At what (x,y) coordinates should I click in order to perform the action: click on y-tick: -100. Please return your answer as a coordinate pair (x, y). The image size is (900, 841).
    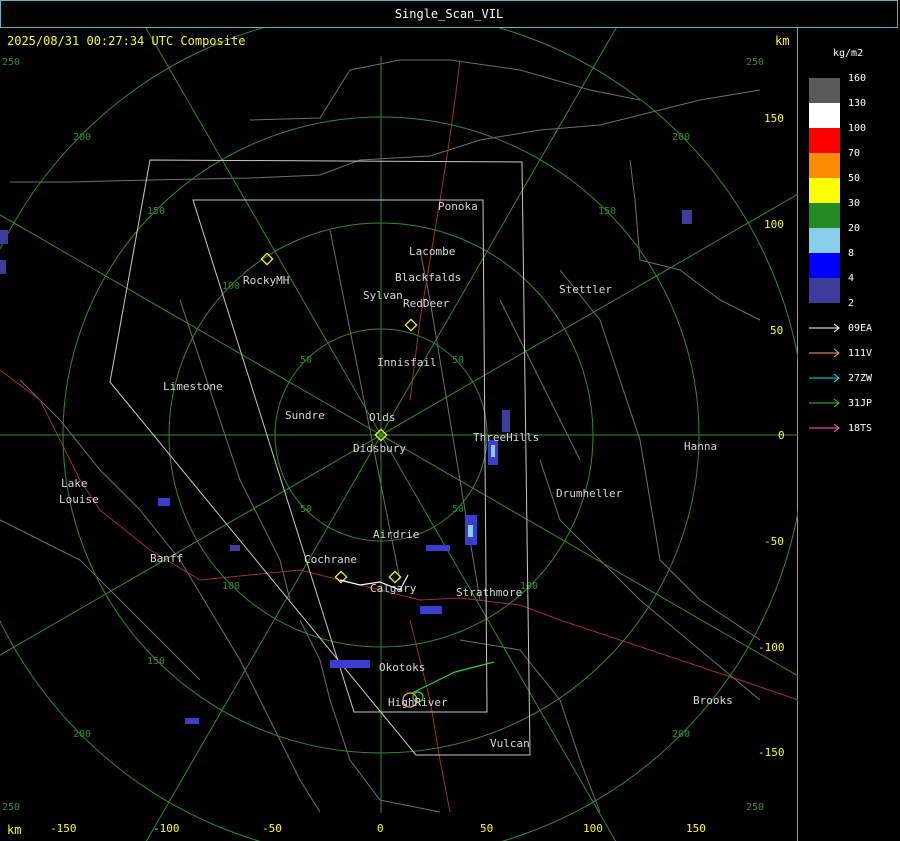
    Looking at the image, I should click on (771, 647).